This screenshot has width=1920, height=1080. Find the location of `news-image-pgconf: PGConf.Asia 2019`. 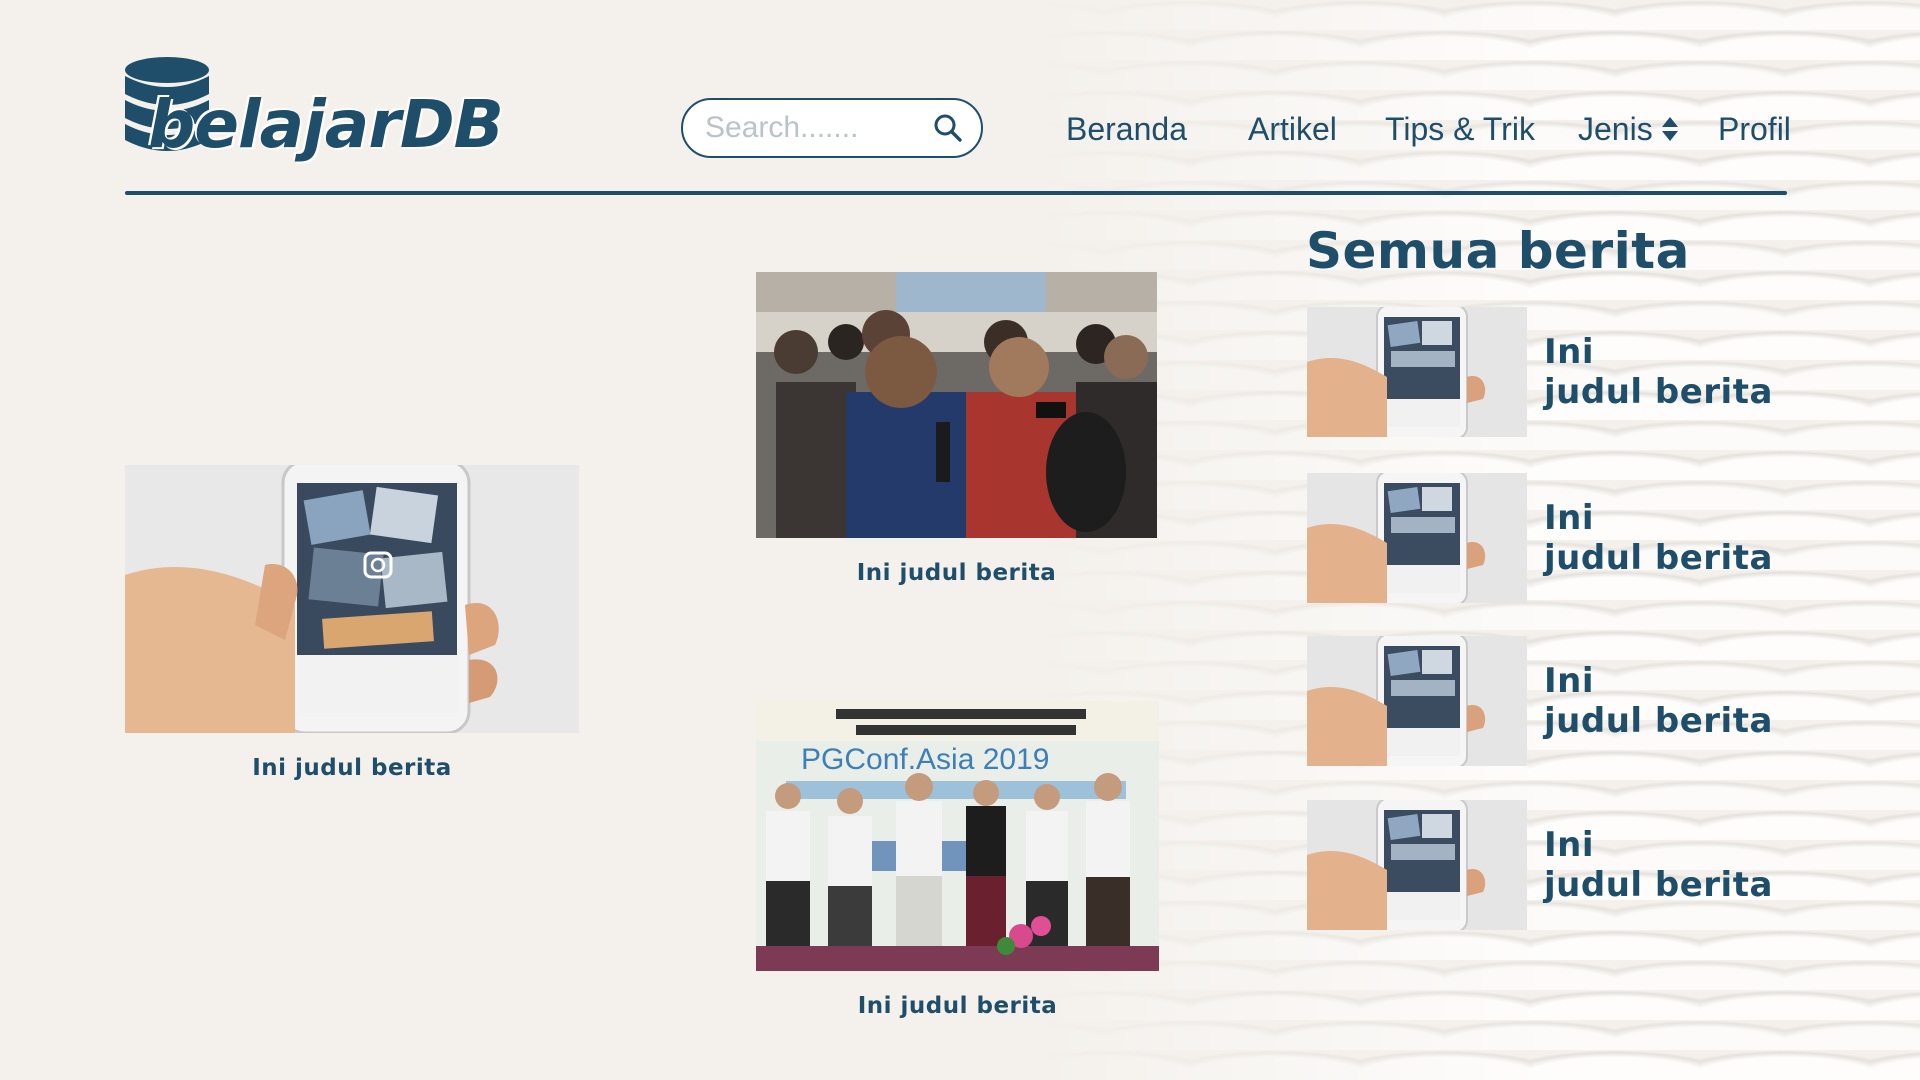

news-image-pgconf: PGConf.Asia 2019 is located at coordinates (957, 836).